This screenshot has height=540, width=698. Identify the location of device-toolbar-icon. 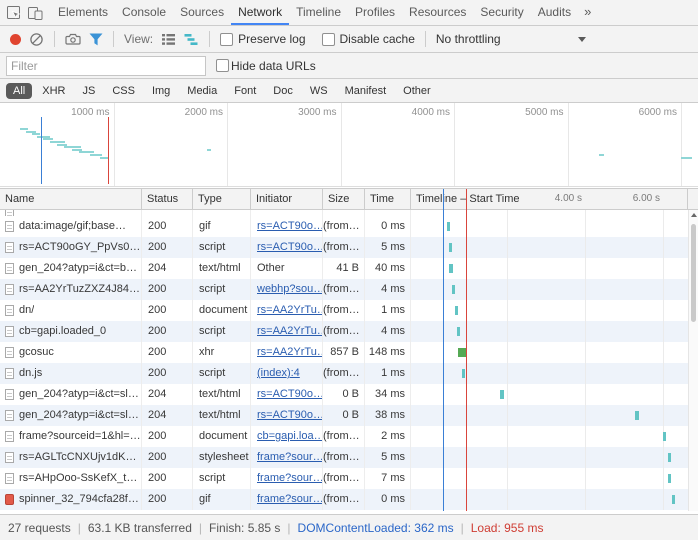
(35, 13).